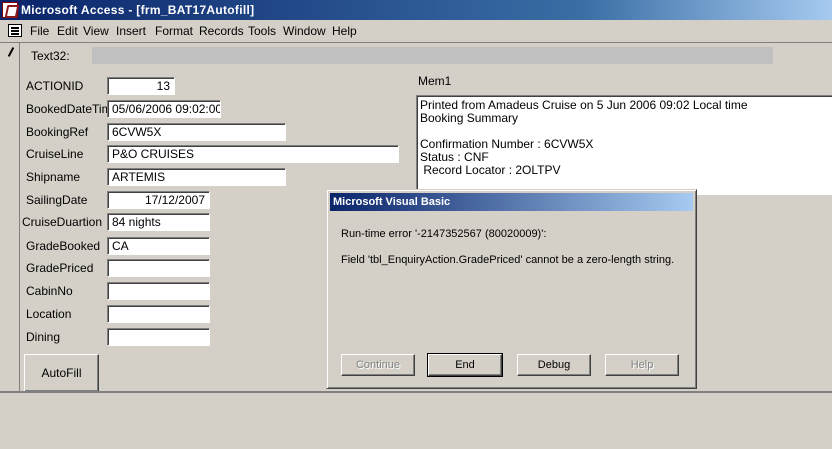 Image resolution: width=832 pixels, height=449 pixels. What do you see at coordinates (138, 10) in the screenshot?
I see `window-title: Microsoft Access - [frm_BAT17Autofill]` at bounding box center [138, 10].